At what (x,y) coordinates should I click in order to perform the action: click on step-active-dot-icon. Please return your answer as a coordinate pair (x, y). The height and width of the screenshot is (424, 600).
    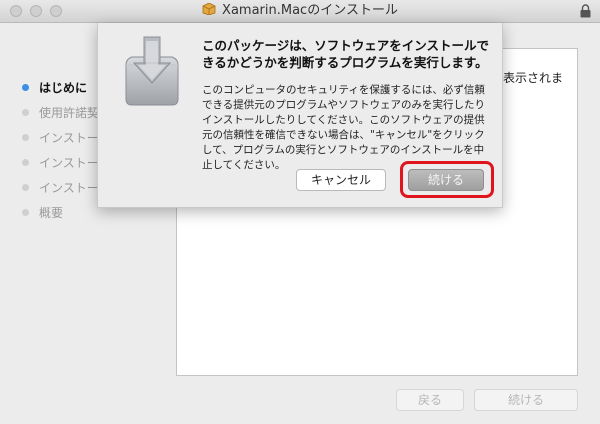
    Looking at the image, I should click on (25, 87).